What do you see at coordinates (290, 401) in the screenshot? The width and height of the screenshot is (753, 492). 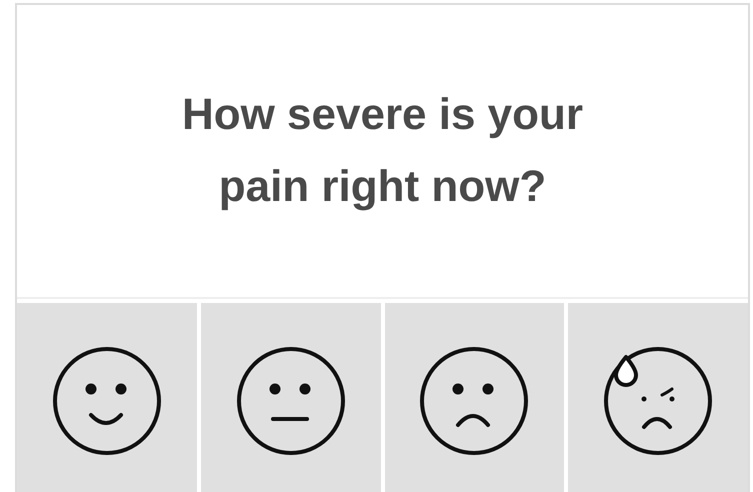 I see `neutral-face-icon` at bounding box center [290, 401].